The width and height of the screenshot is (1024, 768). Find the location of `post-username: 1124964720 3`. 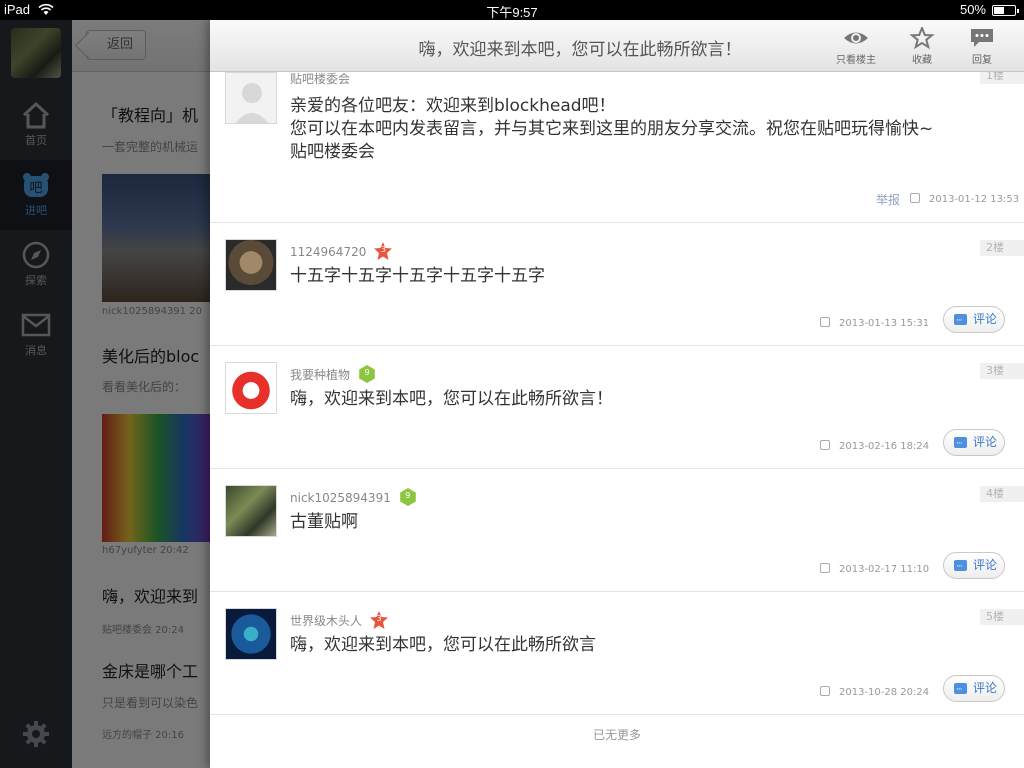

post-username: 1124964720 3 is located at coordinates (341, 251).